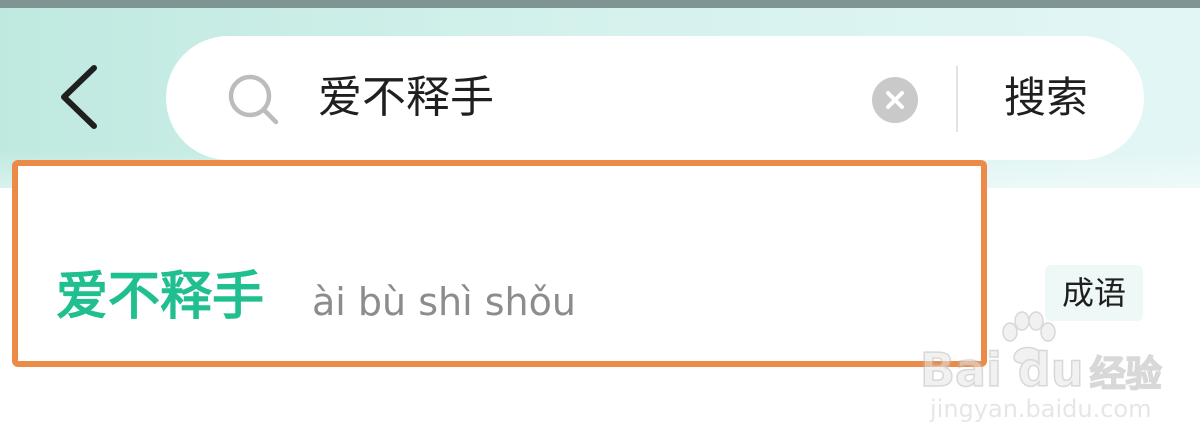 Image resolution: width=1200 pixels, height=445 pixels. Describe the element at coordinates (600, 4) in the screenshot. I see `status-strip` at that location.